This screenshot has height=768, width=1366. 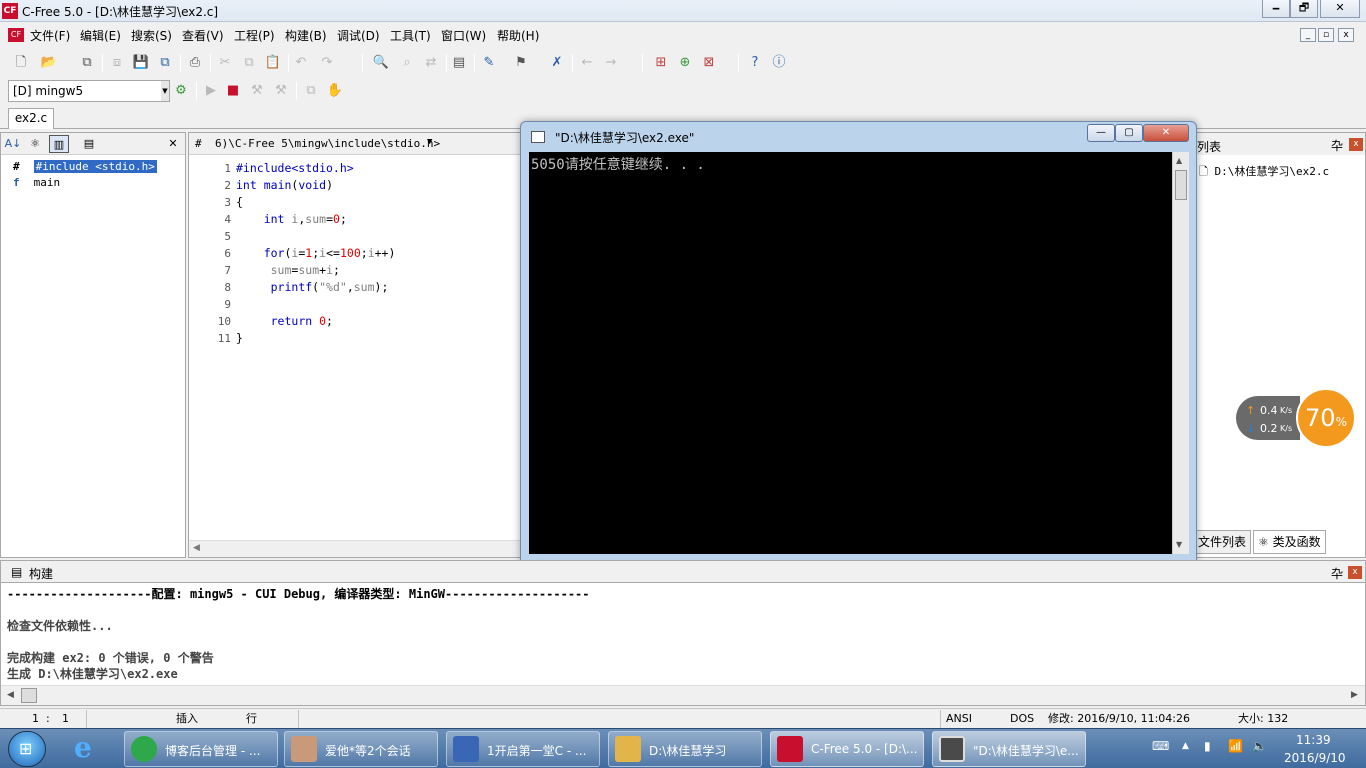 I want to click on code-line: int main(void), so click(x=284, y=185).